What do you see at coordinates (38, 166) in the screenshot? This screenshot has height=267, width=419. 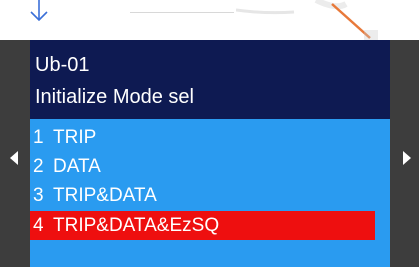 I see `option-number: 2` at bounding box center [38, 166].